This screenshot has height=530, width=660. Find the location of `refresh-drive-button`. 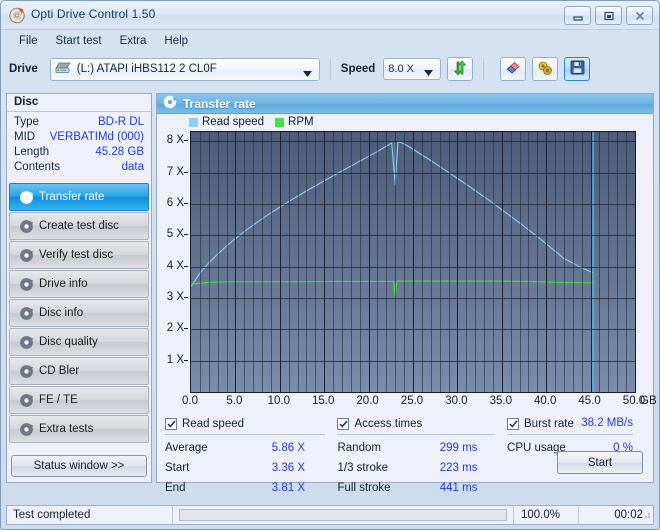

refresh-drive-button is located at coordinates (460, 69).